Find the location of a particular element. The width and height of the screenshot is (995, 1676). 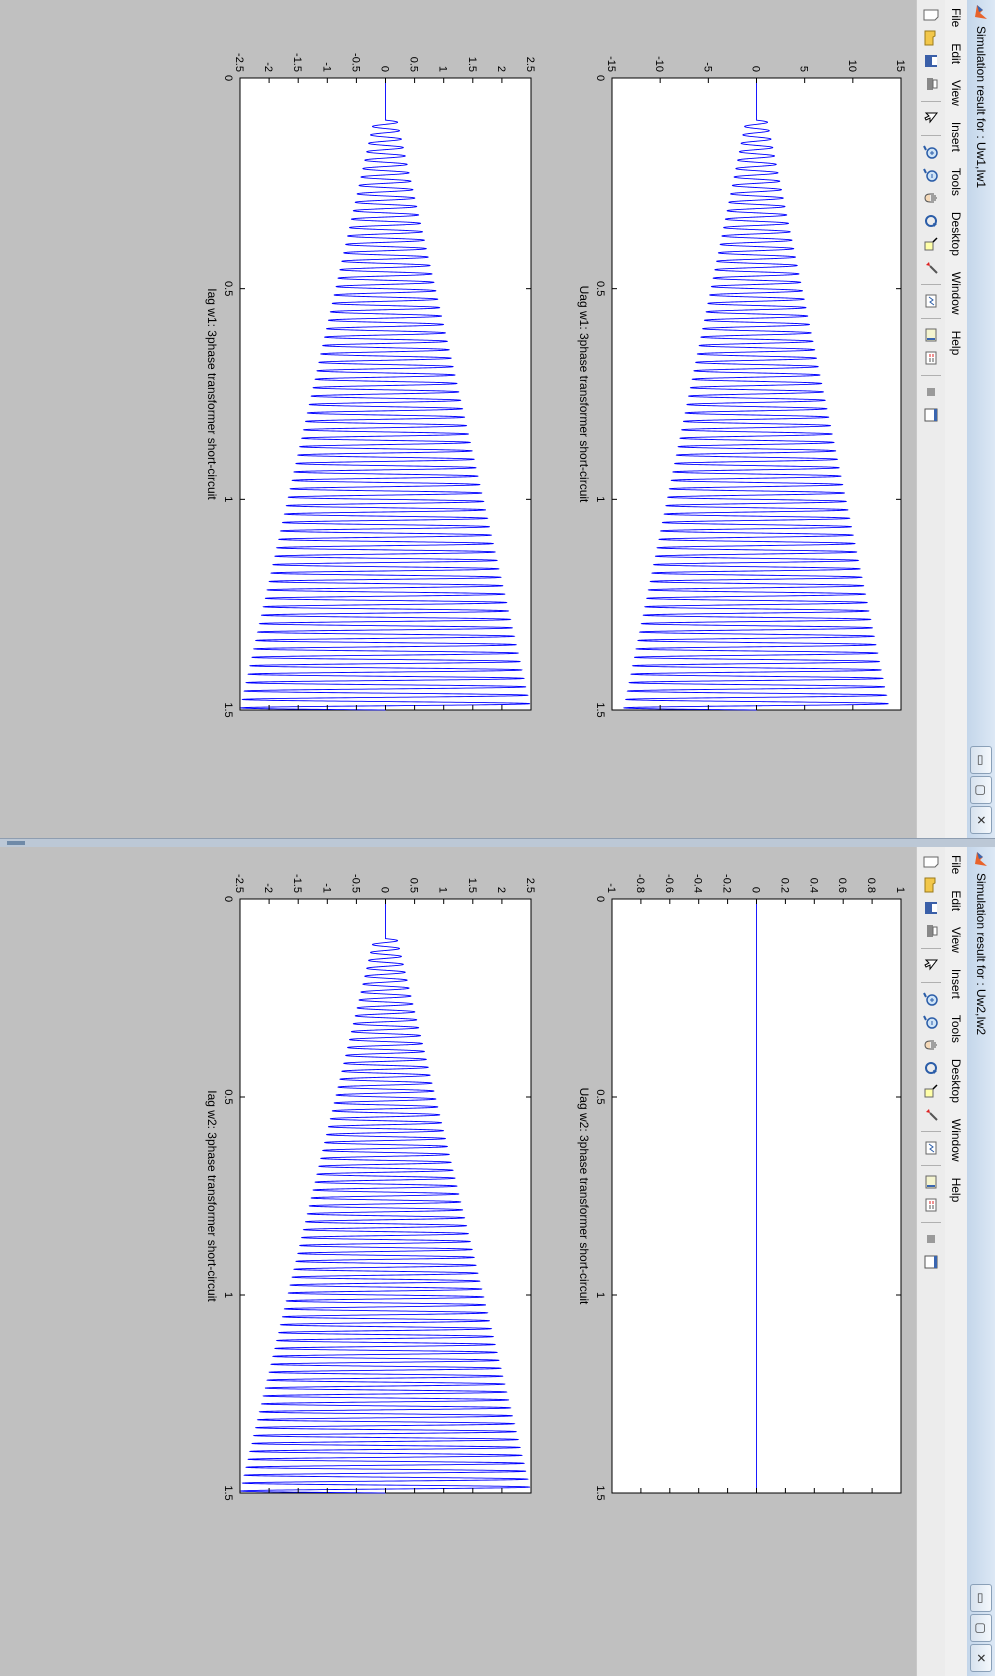

y-tick-label: 2.5 is located at coordinates (530, 64).